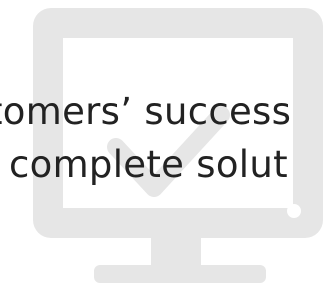 The height and width of the screenshot is (284, 332). What do you see at coordinates (148, 164) in the screenshot?
I see `headline-line-2: complete solut` at bounding box center [148, 164].